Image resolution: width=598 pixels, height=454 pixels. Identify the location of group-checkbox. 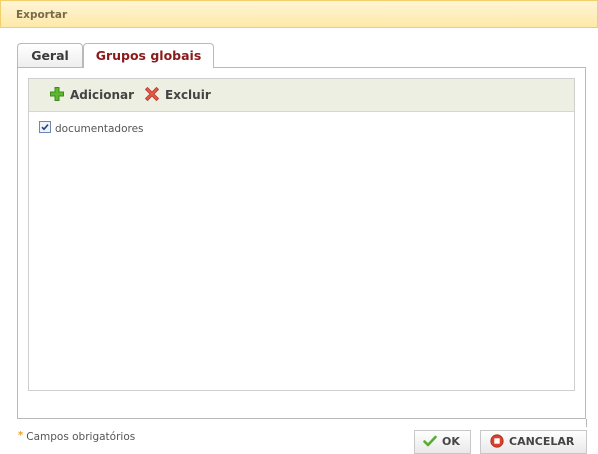
(45, 127).